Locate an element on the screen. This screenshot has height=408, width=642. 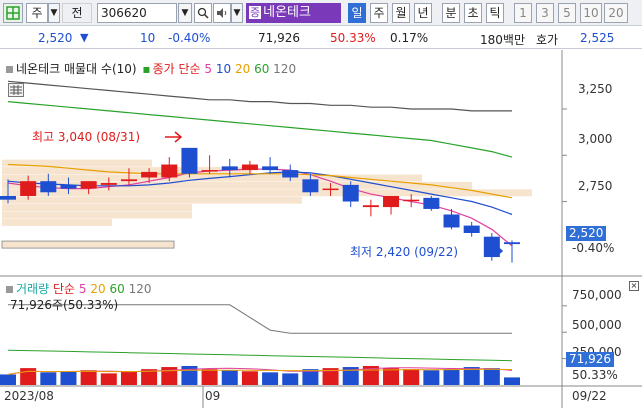
current-price: 2,520 is located at coordinates (55, 38).